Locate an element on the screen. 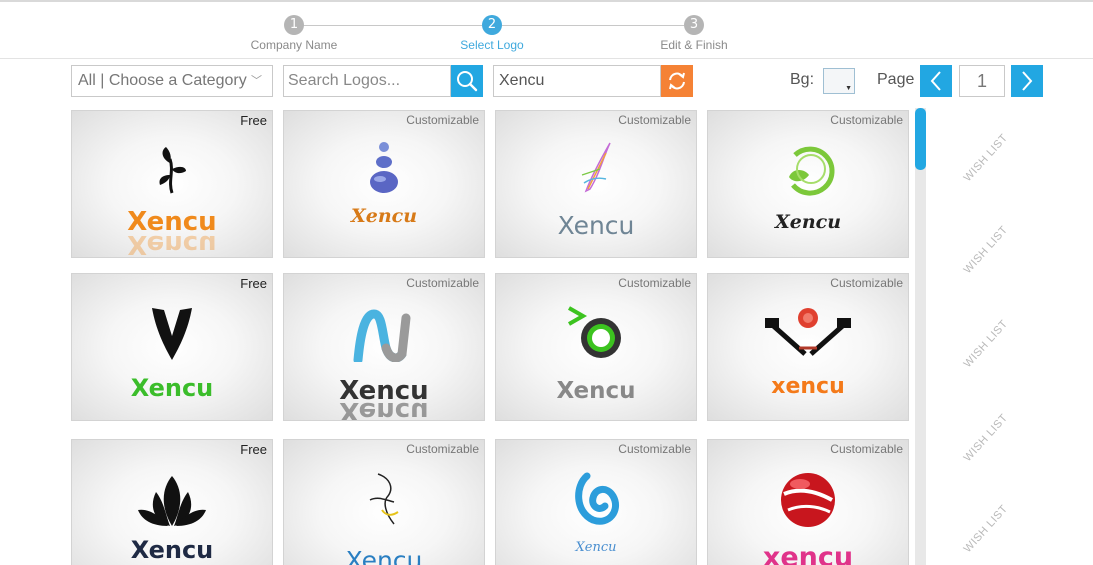 This screenshot has width=1093, height=565. logo-card: Free Xencu Xencu is located at coordinates (172, 184).